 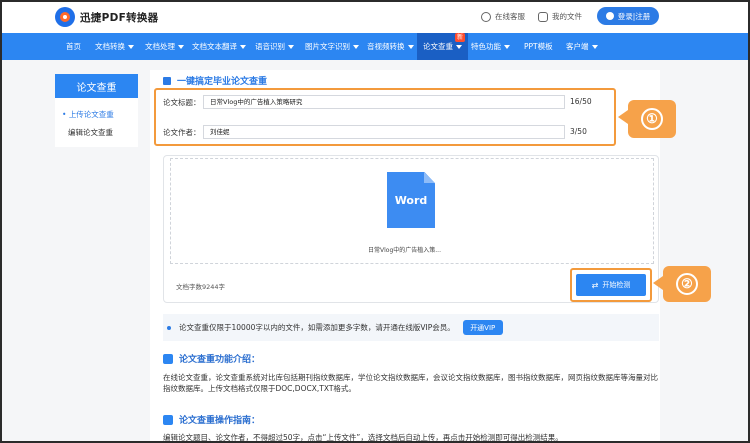 I want to click on bullet-dot, so click(x=169, y=327).